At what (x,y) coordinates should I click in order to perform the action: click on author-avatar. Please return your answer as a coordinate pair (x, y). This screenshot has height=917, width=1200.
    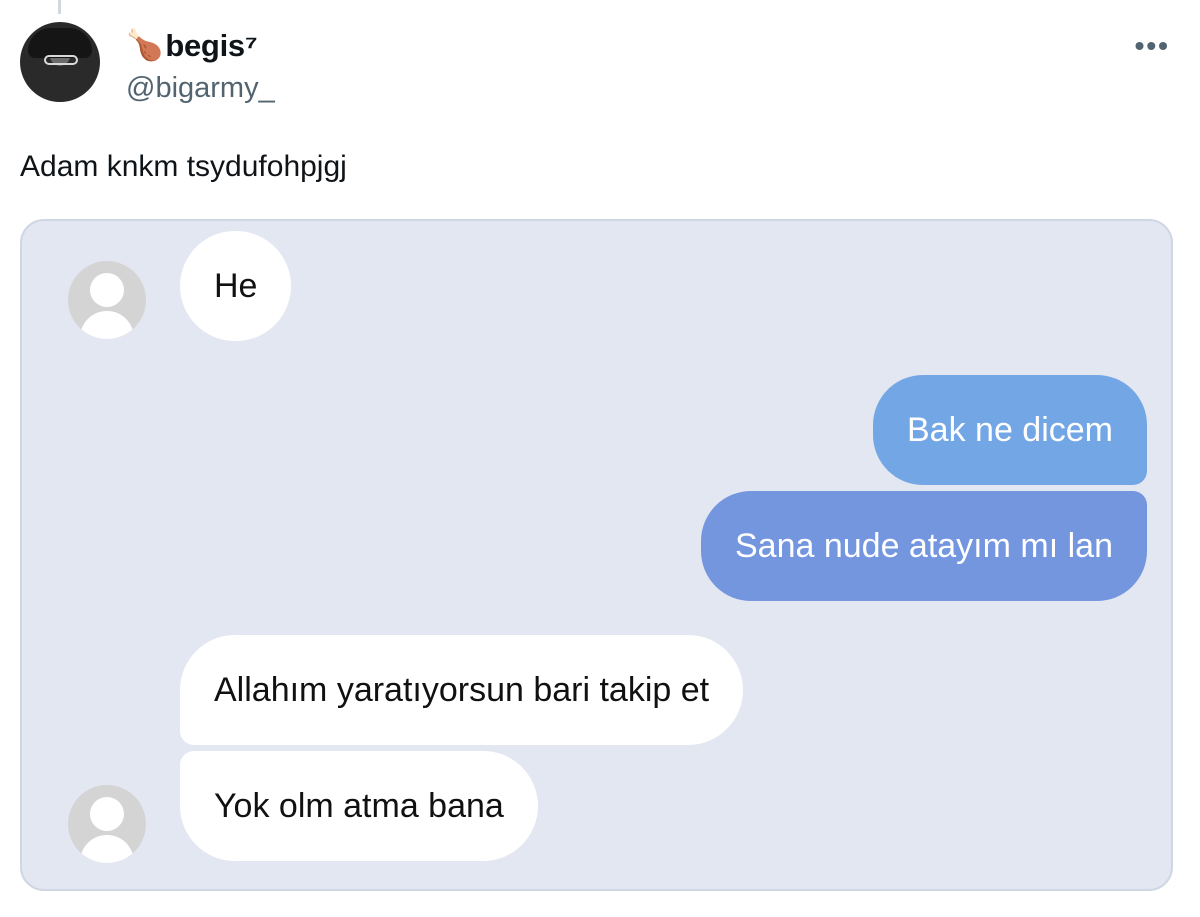
    Looking at the image, I should click on (60, 62).